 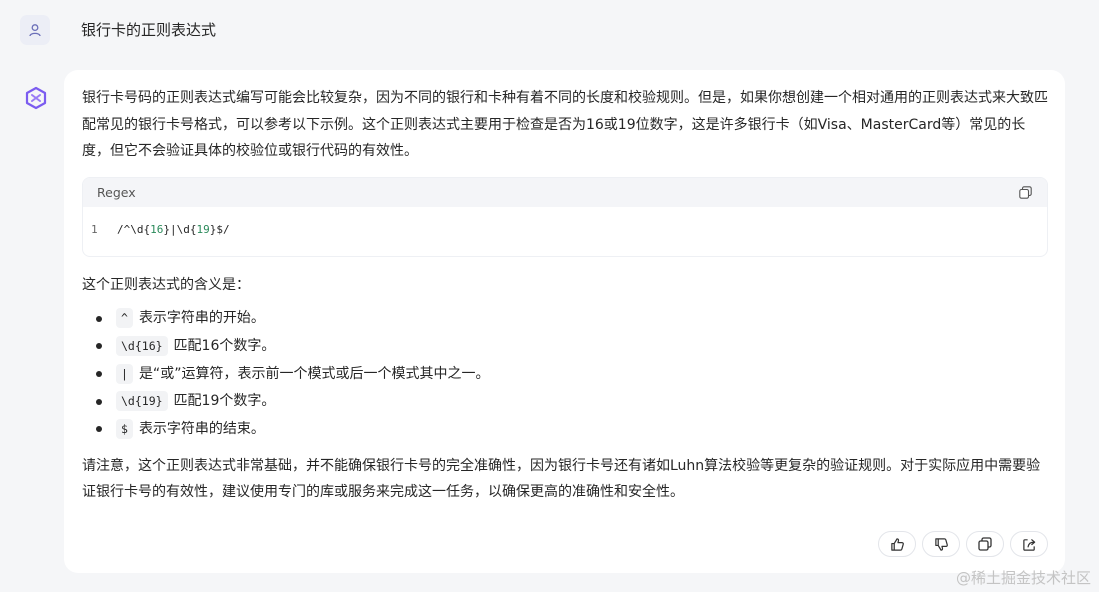 What do you see at coordinates (201, 318) in the screenshot?
I see `list-item-text: 表示字符串的开始。` at bounding box center [201, 318].